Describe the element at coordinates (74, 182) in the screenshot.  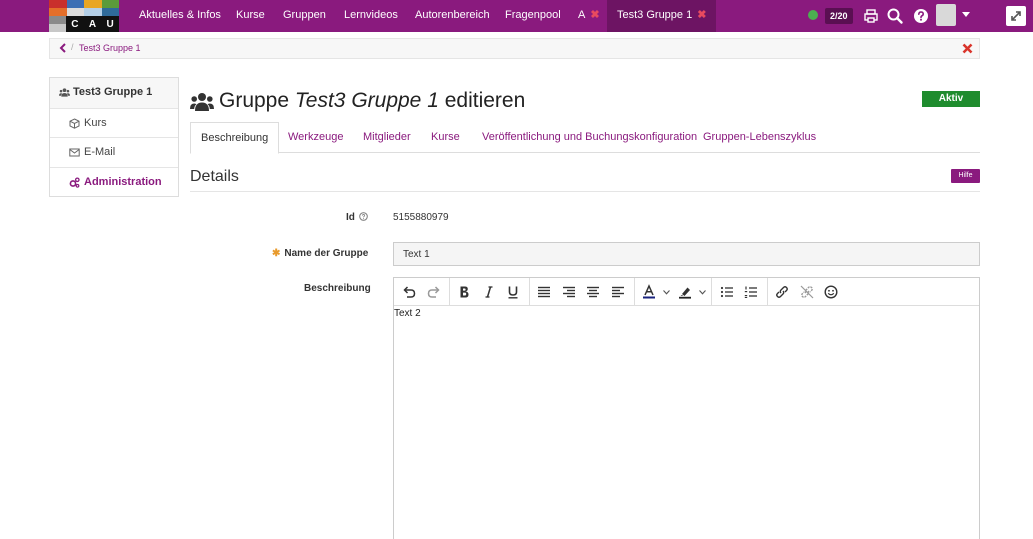
I see `cogs-icon` at that location.